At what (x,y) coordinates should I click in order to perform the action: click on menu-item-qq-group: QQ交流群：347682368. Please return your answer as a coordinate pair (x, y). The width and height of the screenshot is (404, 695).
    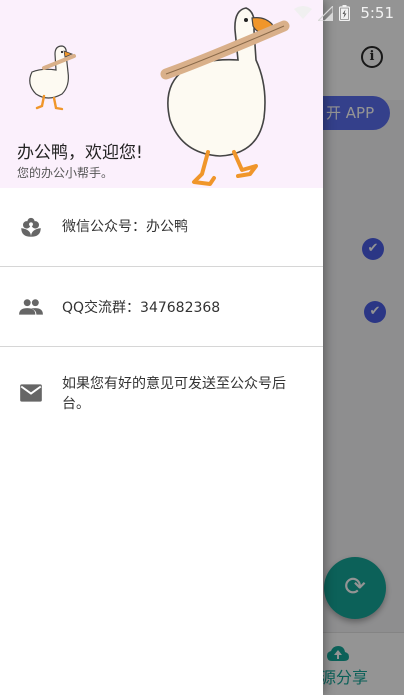
    Looking at the image, I should click on (161, 306).